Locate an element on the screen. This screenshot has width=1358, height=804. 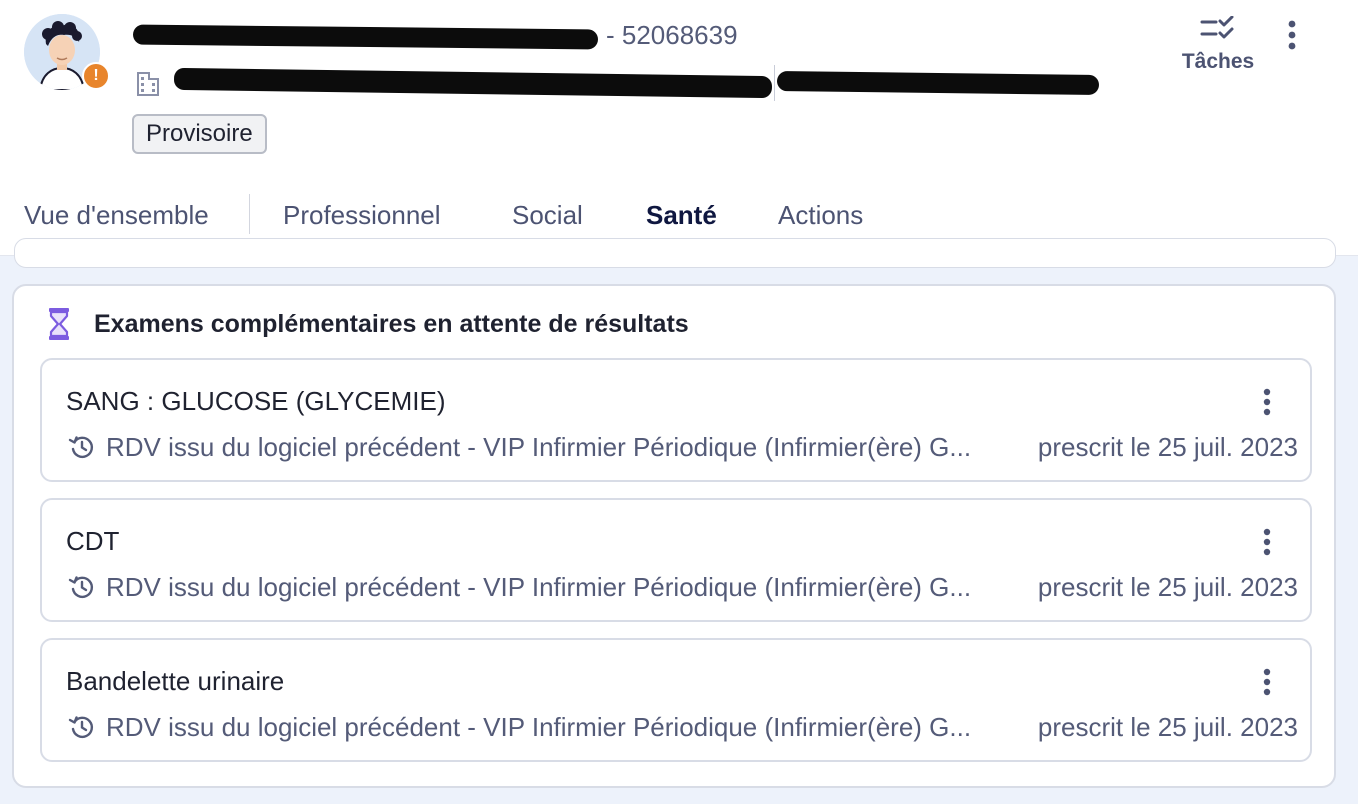
building-icon is located at coordinates (148, 84).